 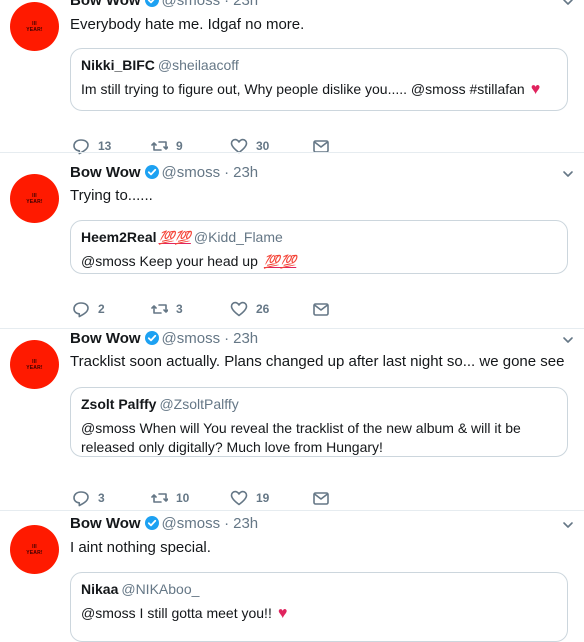 What do you see at coordinates (169, 261) in the screenshot?
I see `quoted-text-body: @smoss Keep your head up` at bounding box center [169, 261].